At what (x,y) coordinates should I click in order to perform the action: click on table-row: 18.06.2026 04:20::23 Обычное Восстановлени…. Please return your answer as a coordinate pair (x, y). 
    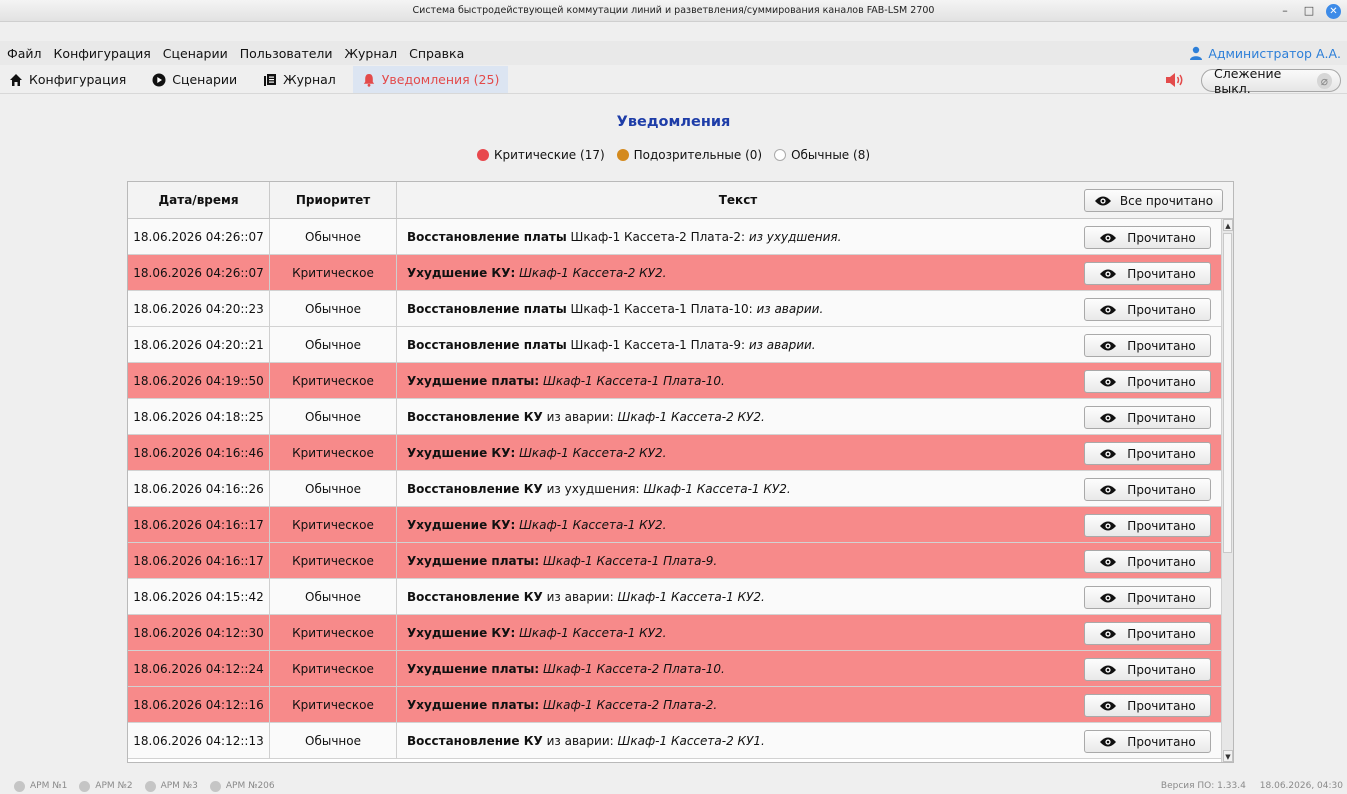
    Looking at the image, I should click on (674, 309).